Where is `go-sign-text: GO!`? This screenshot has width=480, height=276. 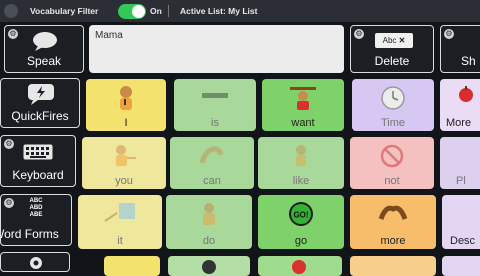
go-sign-text: GO! is located at coordinates (300, 215).